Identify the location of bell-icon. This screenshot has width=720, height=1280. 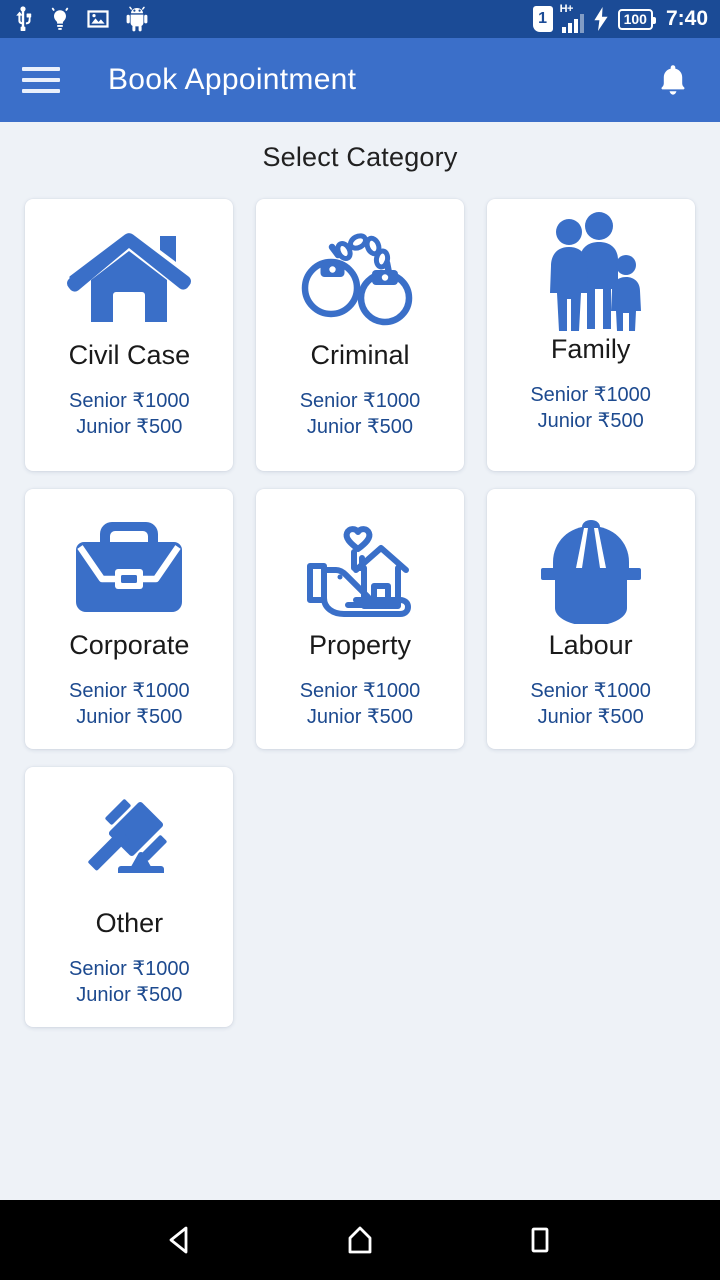
(673, 80).